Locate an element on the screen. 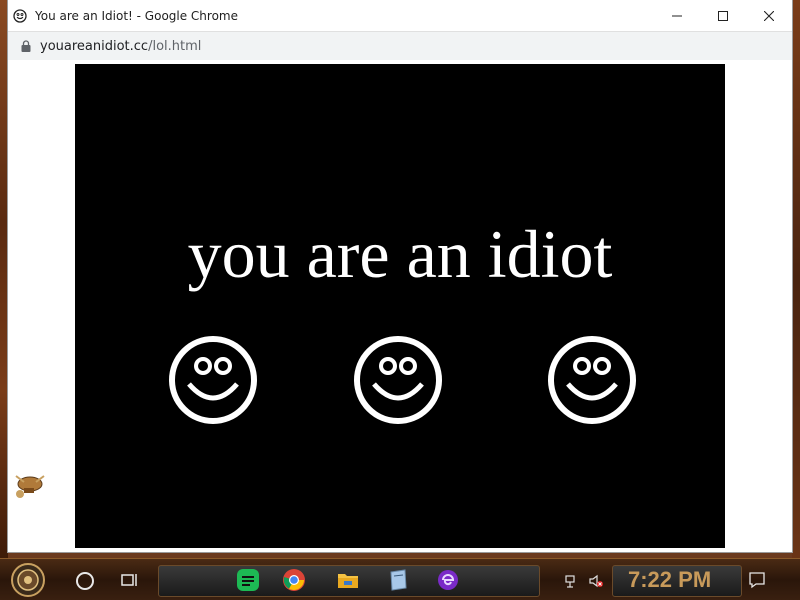 The image size is (800, 600). page-headline: you are an idiot is located at coordinates (400, 254).